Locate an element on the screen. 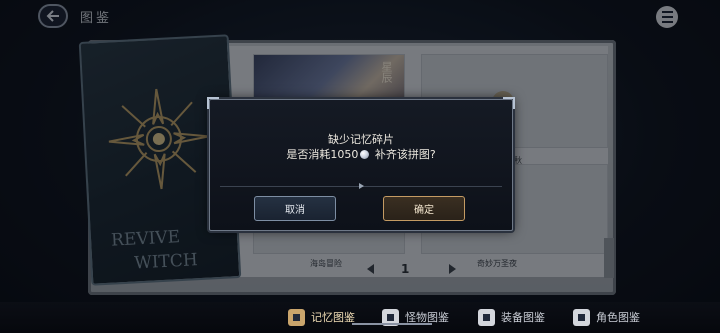 This screenshot has height=333, width=720. tab-memory-album: 记忆图鉴 is located at coordinates (321, 317).